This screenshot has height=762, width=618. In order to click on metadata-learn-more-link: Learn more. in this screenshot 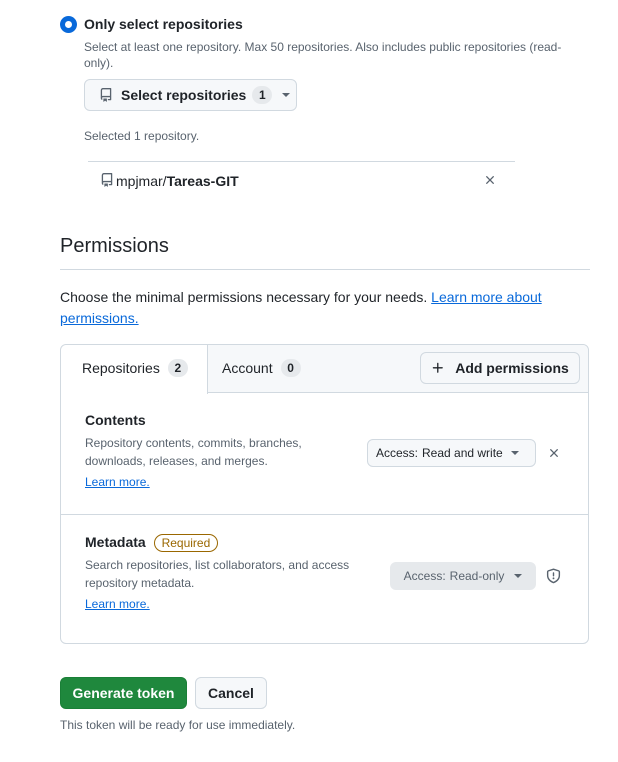, I will do `click(117, 604)`.